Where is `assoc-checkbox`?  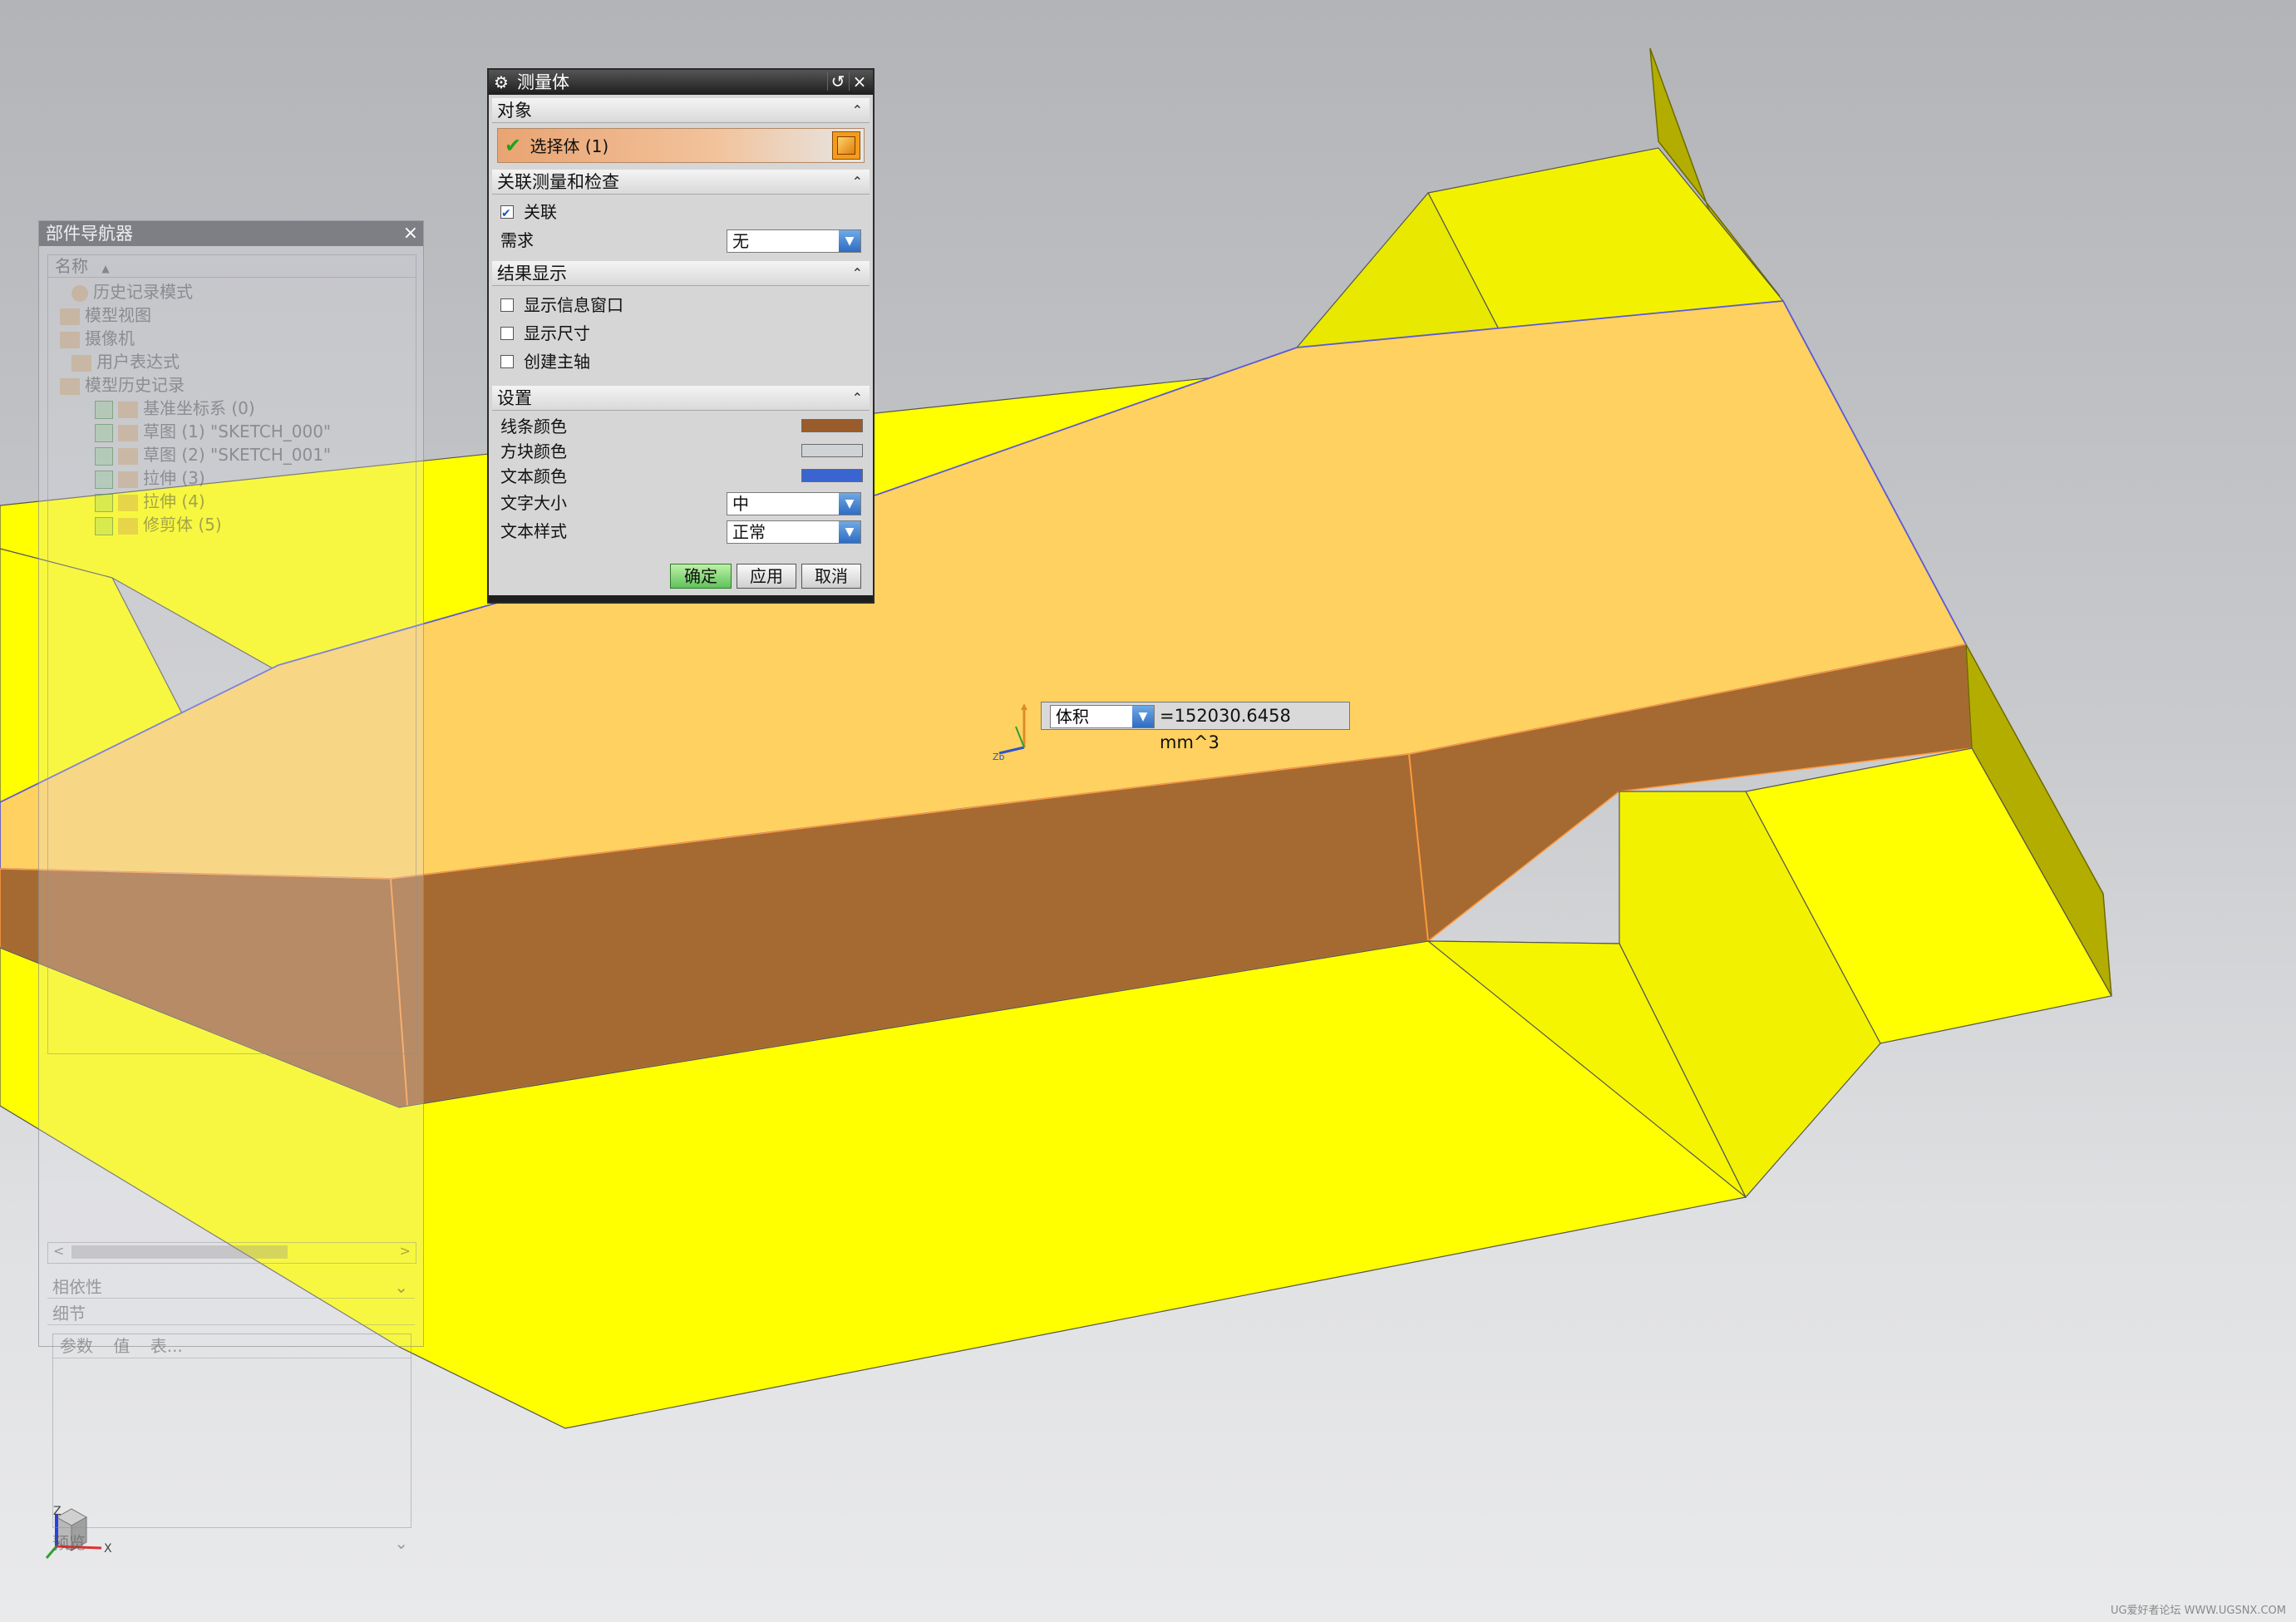 assoc-checkbox is located at coordinates (507, 213).